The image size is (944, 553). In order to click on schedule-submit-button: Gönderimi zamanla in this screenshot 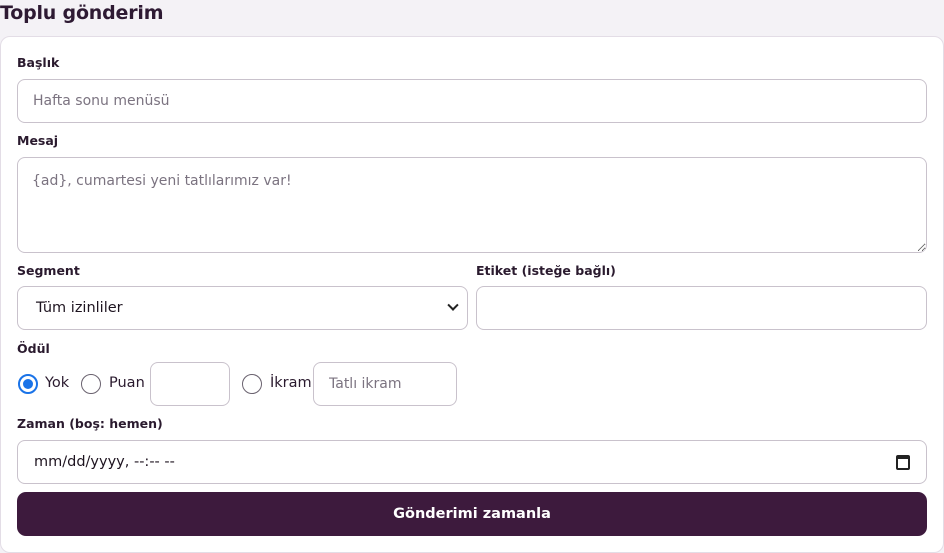, I will do `click(472, 514)`.